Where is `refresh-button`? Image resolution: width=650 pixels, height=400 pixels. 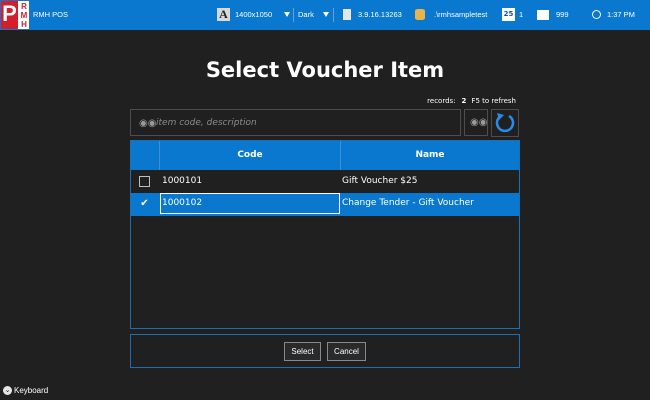 refresh-button is located at coordinates (505, 123).